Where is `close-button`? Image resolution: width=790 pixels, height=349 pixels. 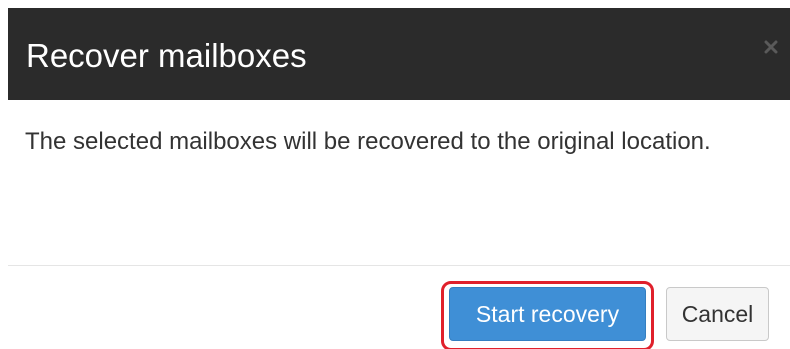
close-button is located at coordinates (771, 47).